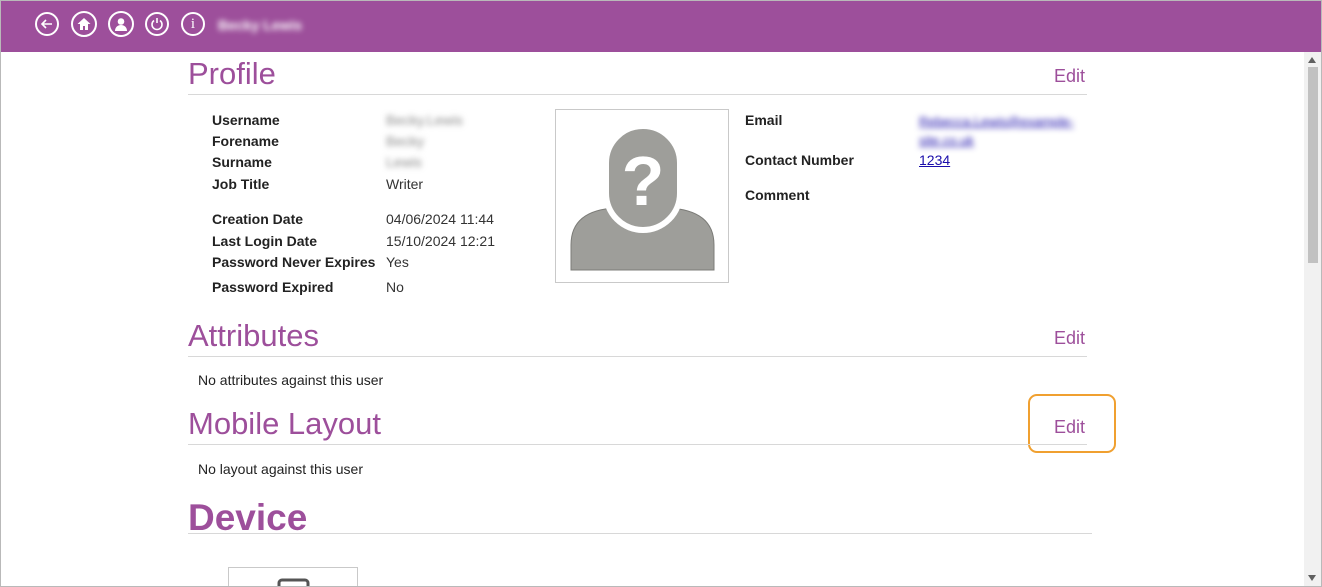 Image resolution: width=1322 pixels, height=587 pixels. I want to click on home-icon, so click(84, 24).